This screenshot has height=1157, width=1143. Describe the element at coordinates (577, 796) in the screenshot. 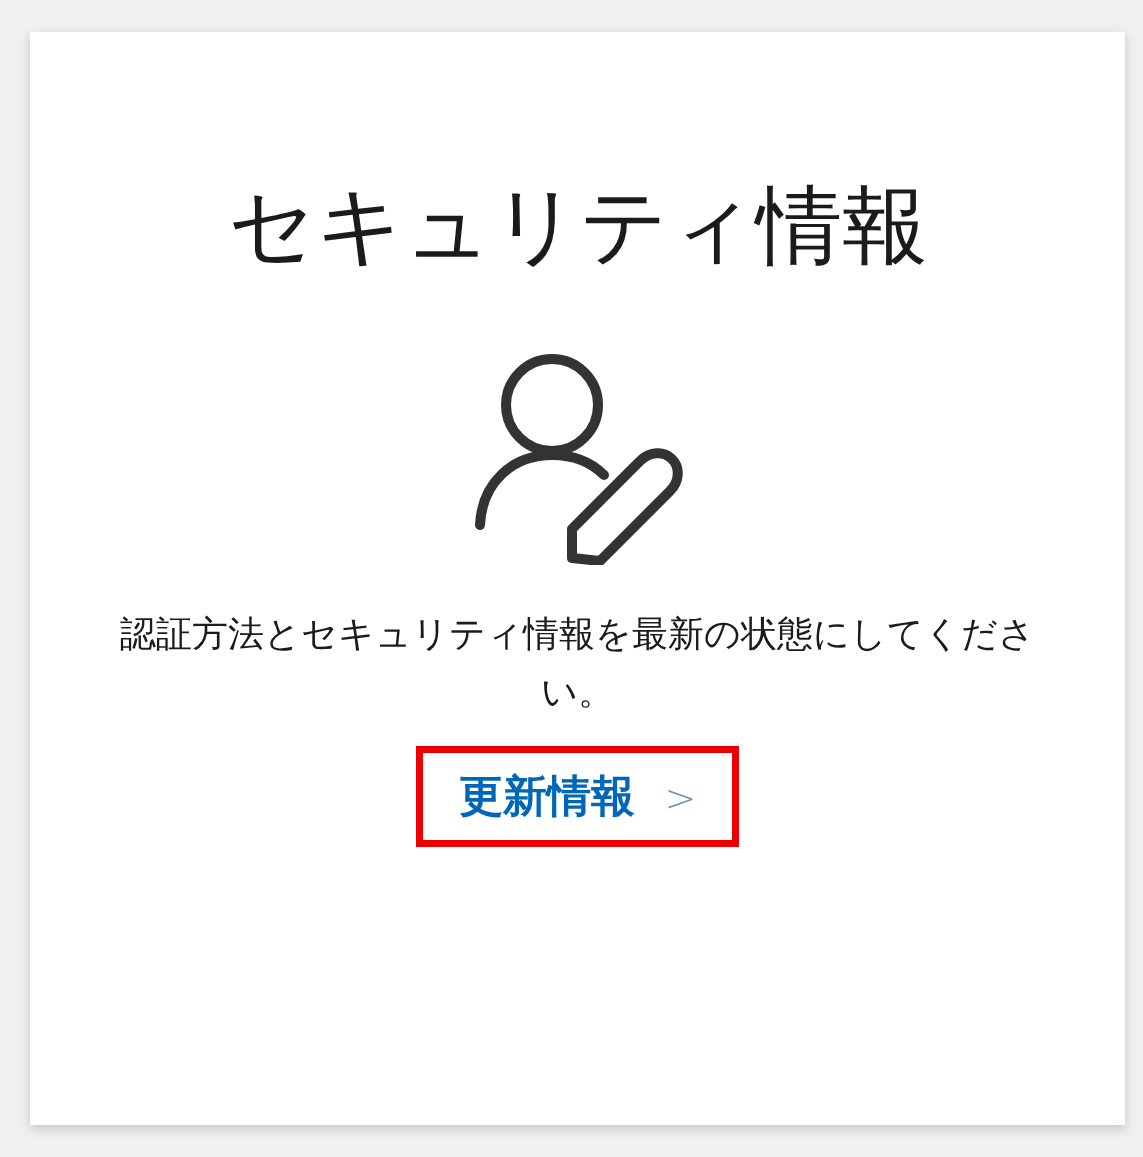

I see `update-link: 更新情報 >` at that location.